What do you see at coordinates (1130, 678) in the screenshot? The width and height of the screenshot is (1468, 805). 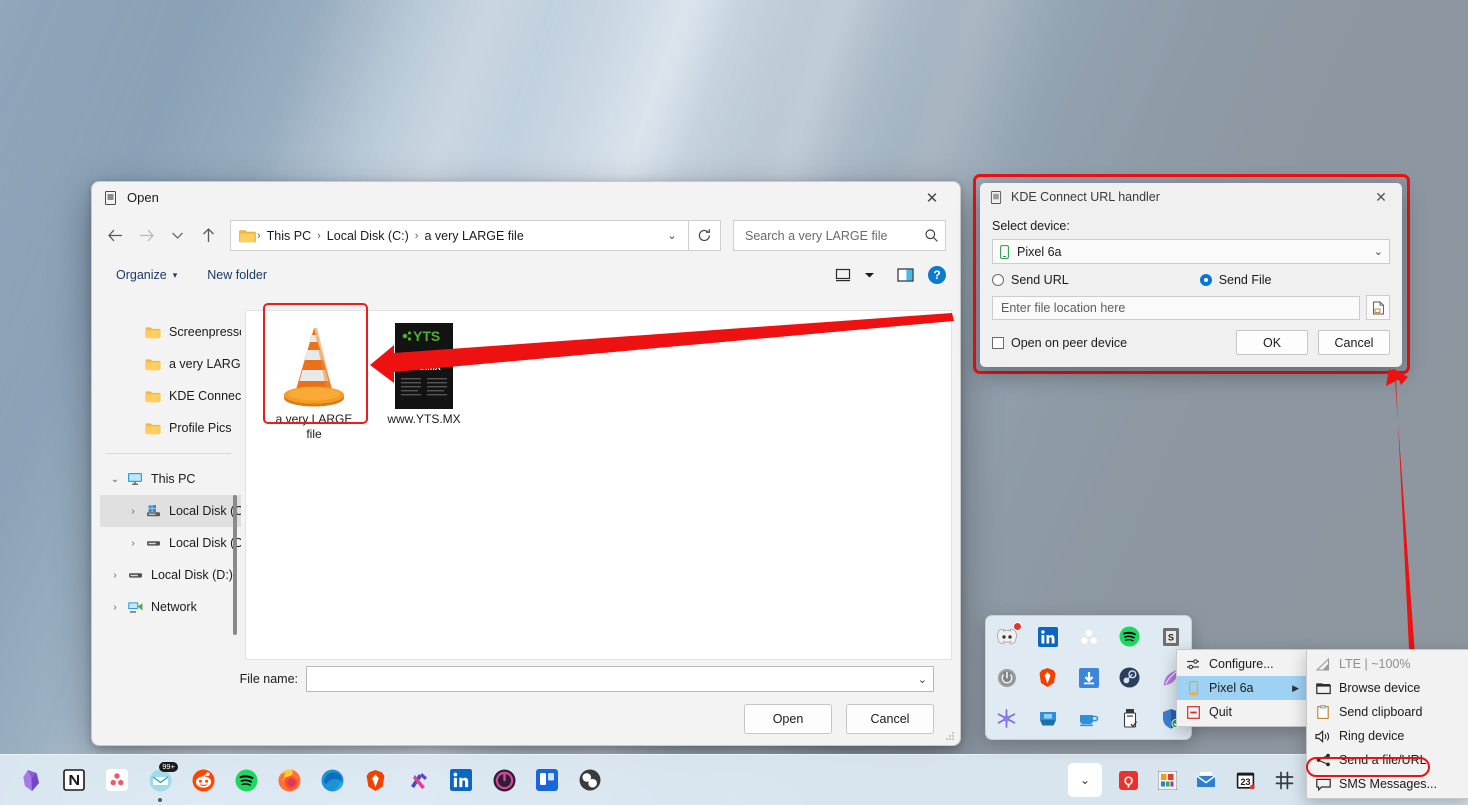 I see `steam-icon` at bounding box center [1130, 678].